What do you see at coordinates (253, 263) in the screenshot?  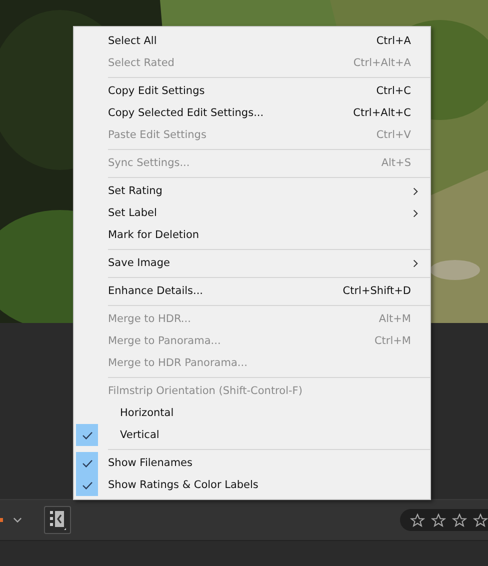 I see `menu-item: Save Image` at bounding box center [253, 263].